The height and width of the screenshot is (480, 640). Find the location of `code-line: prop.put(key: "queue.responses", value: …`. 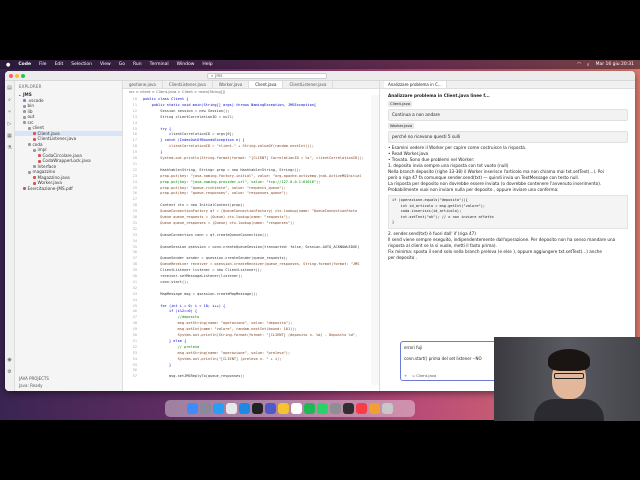

code-line: prop.put(key: "queue.responses", value: … is located at coordinates (215, 193).